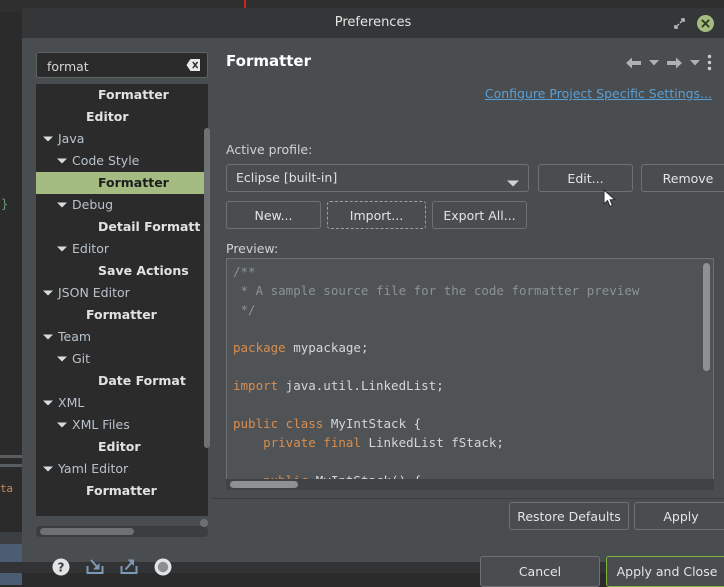 The image size is (724, 587). What do you see at coordinates (61, 567) in the screenshot?
I see `help-icon: ?` at bounding box center [61, 567].